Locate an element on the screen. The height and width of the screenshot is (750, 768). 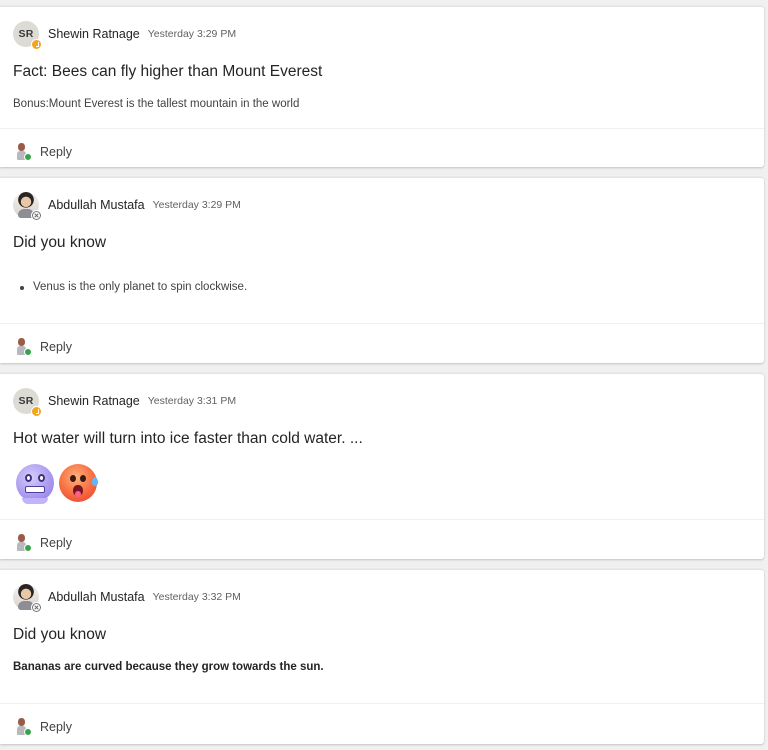
hot-face-emoji is located at coordinates (78, 483).